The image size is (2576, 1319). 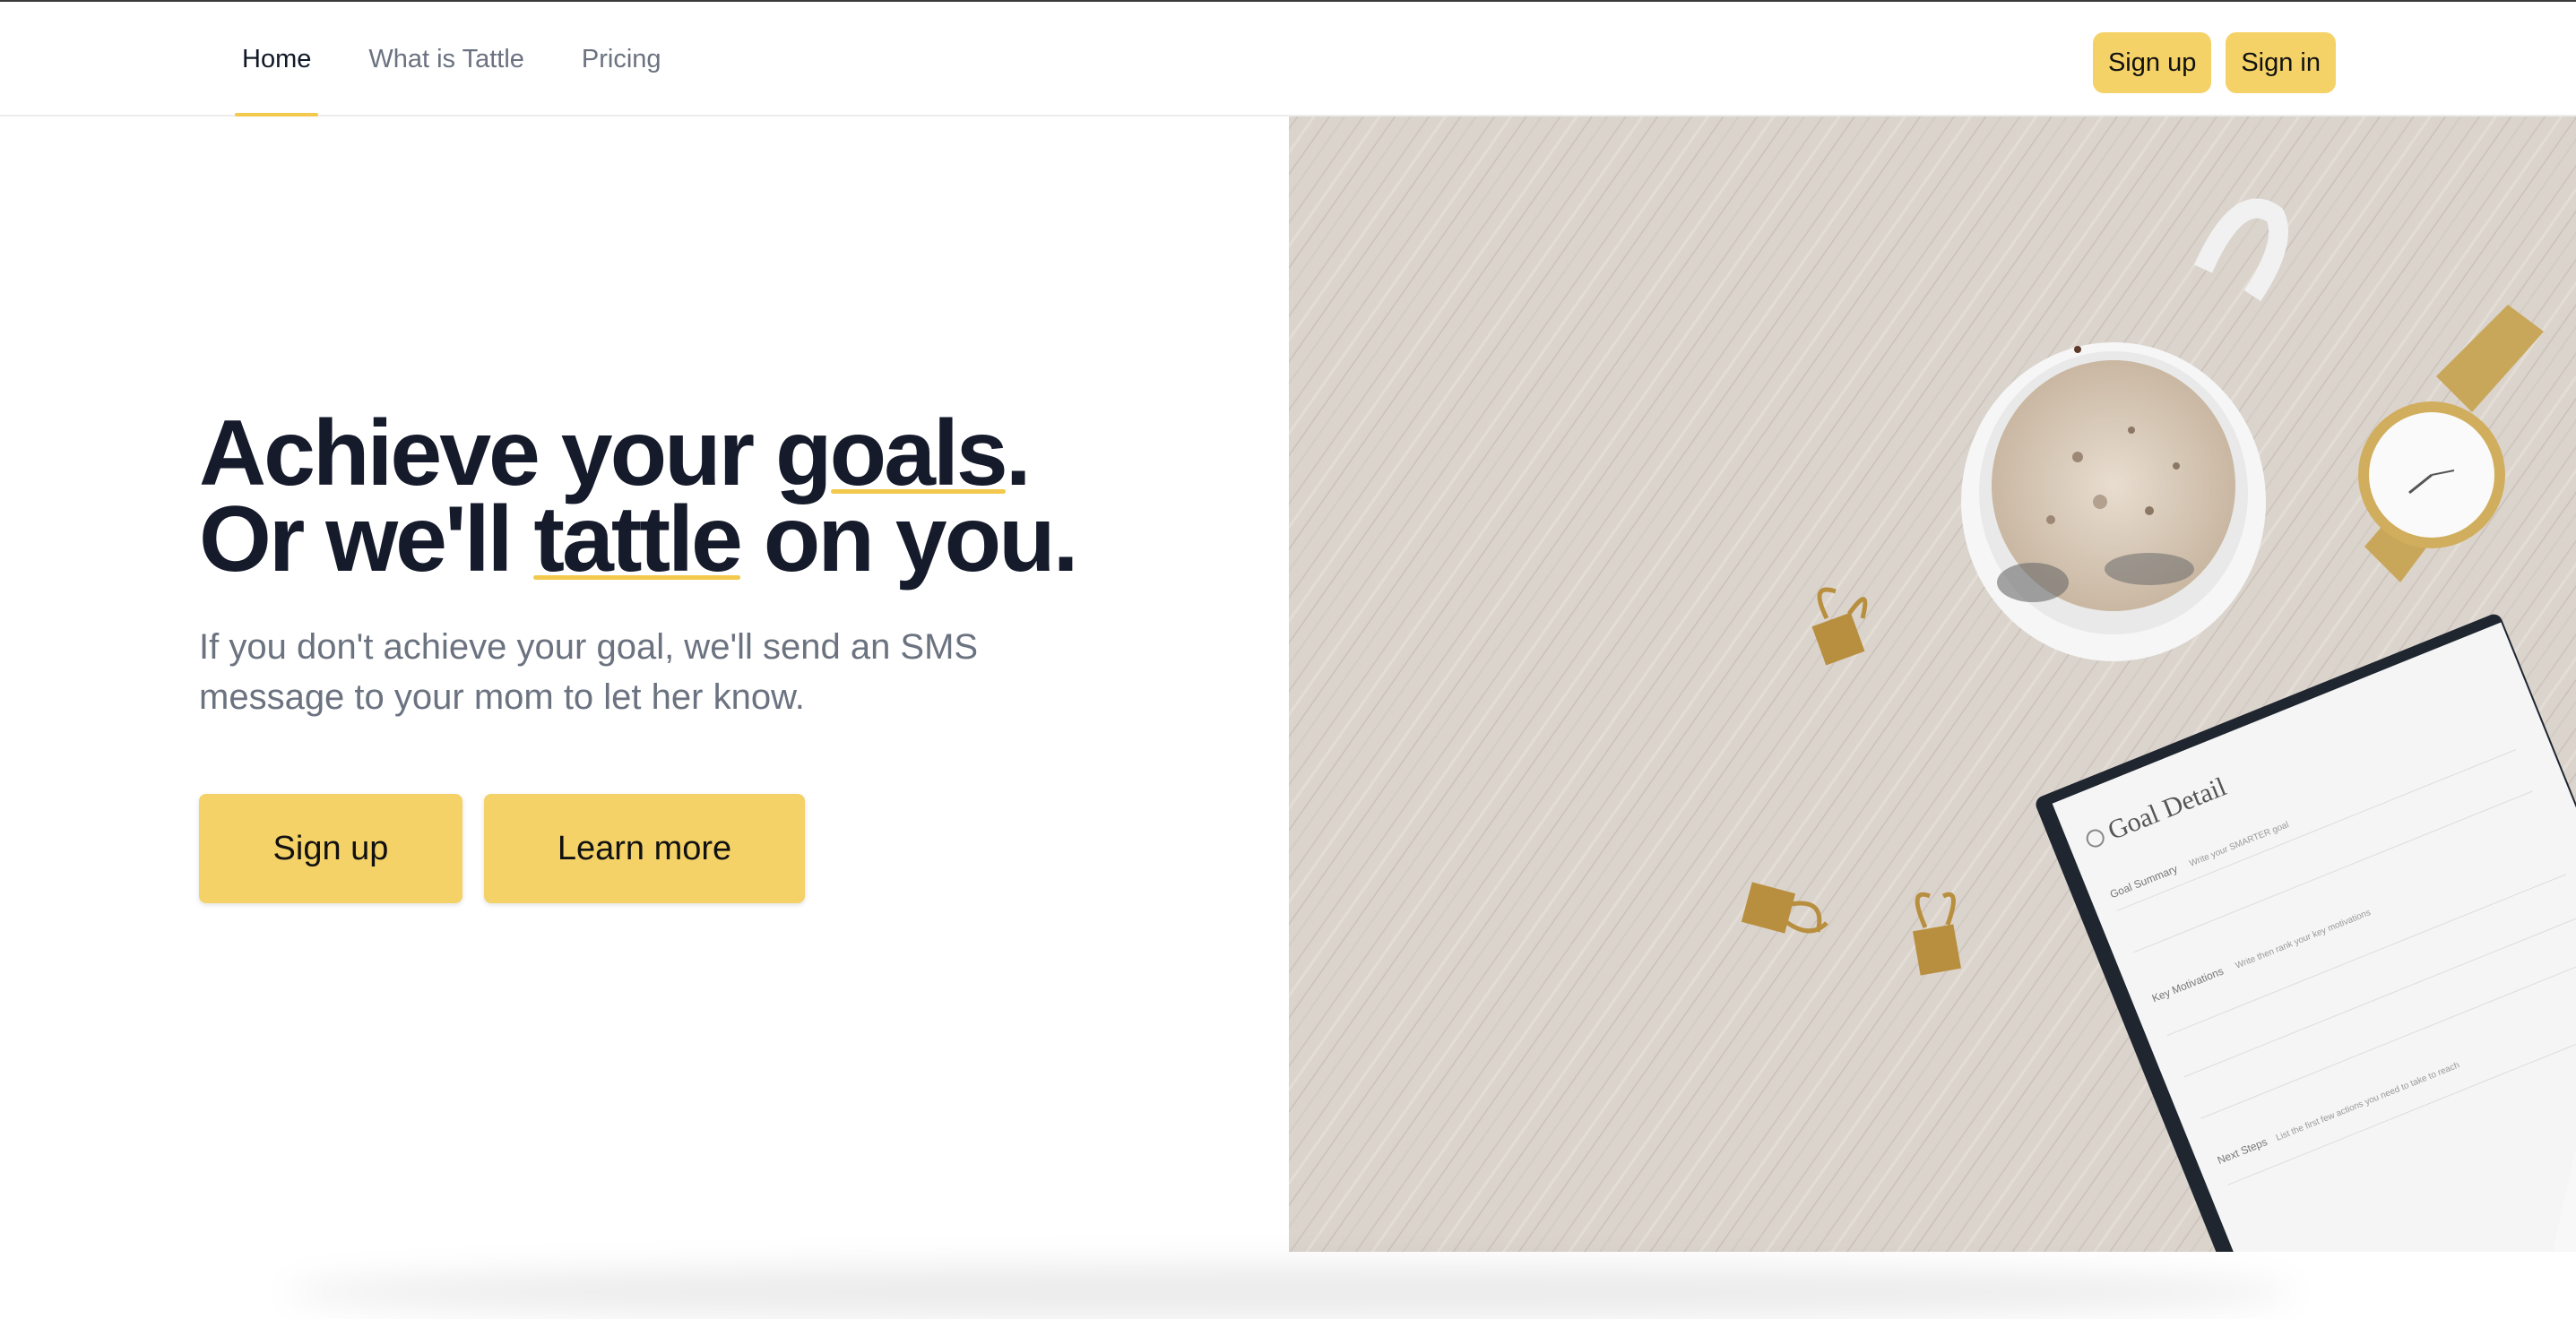 What do you see at coordinates (2281, 63) in the screenshot?
I see `header-sign-in-button: Sign in` at bounding box center [2281, 63].